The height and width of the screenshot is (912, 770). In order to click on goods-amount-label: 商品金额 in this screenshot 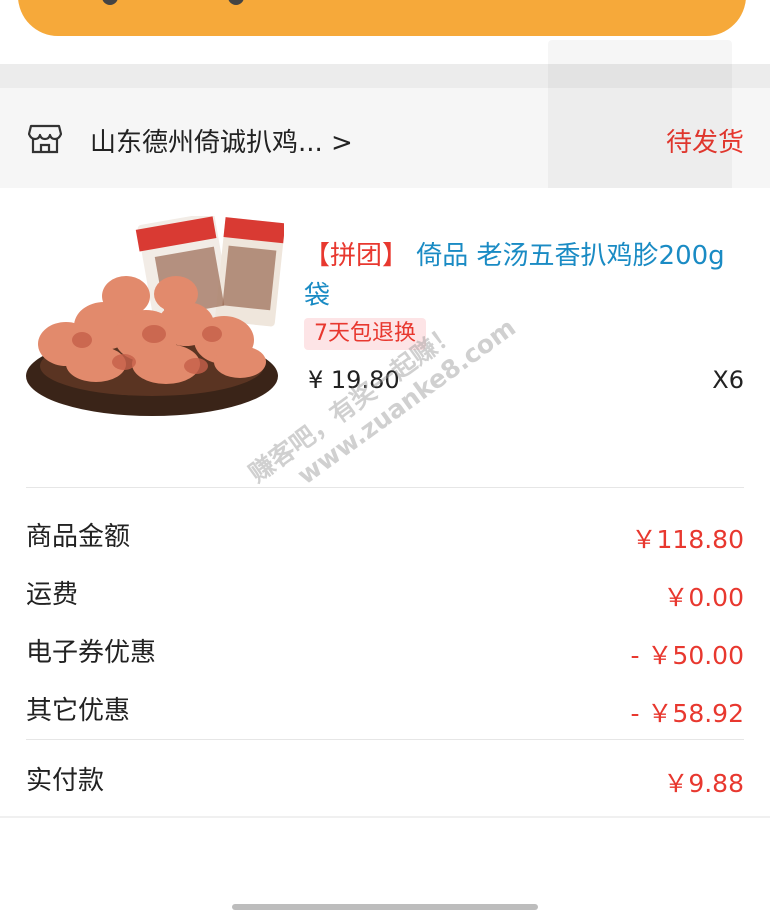, I will do `click(78, 537)`.